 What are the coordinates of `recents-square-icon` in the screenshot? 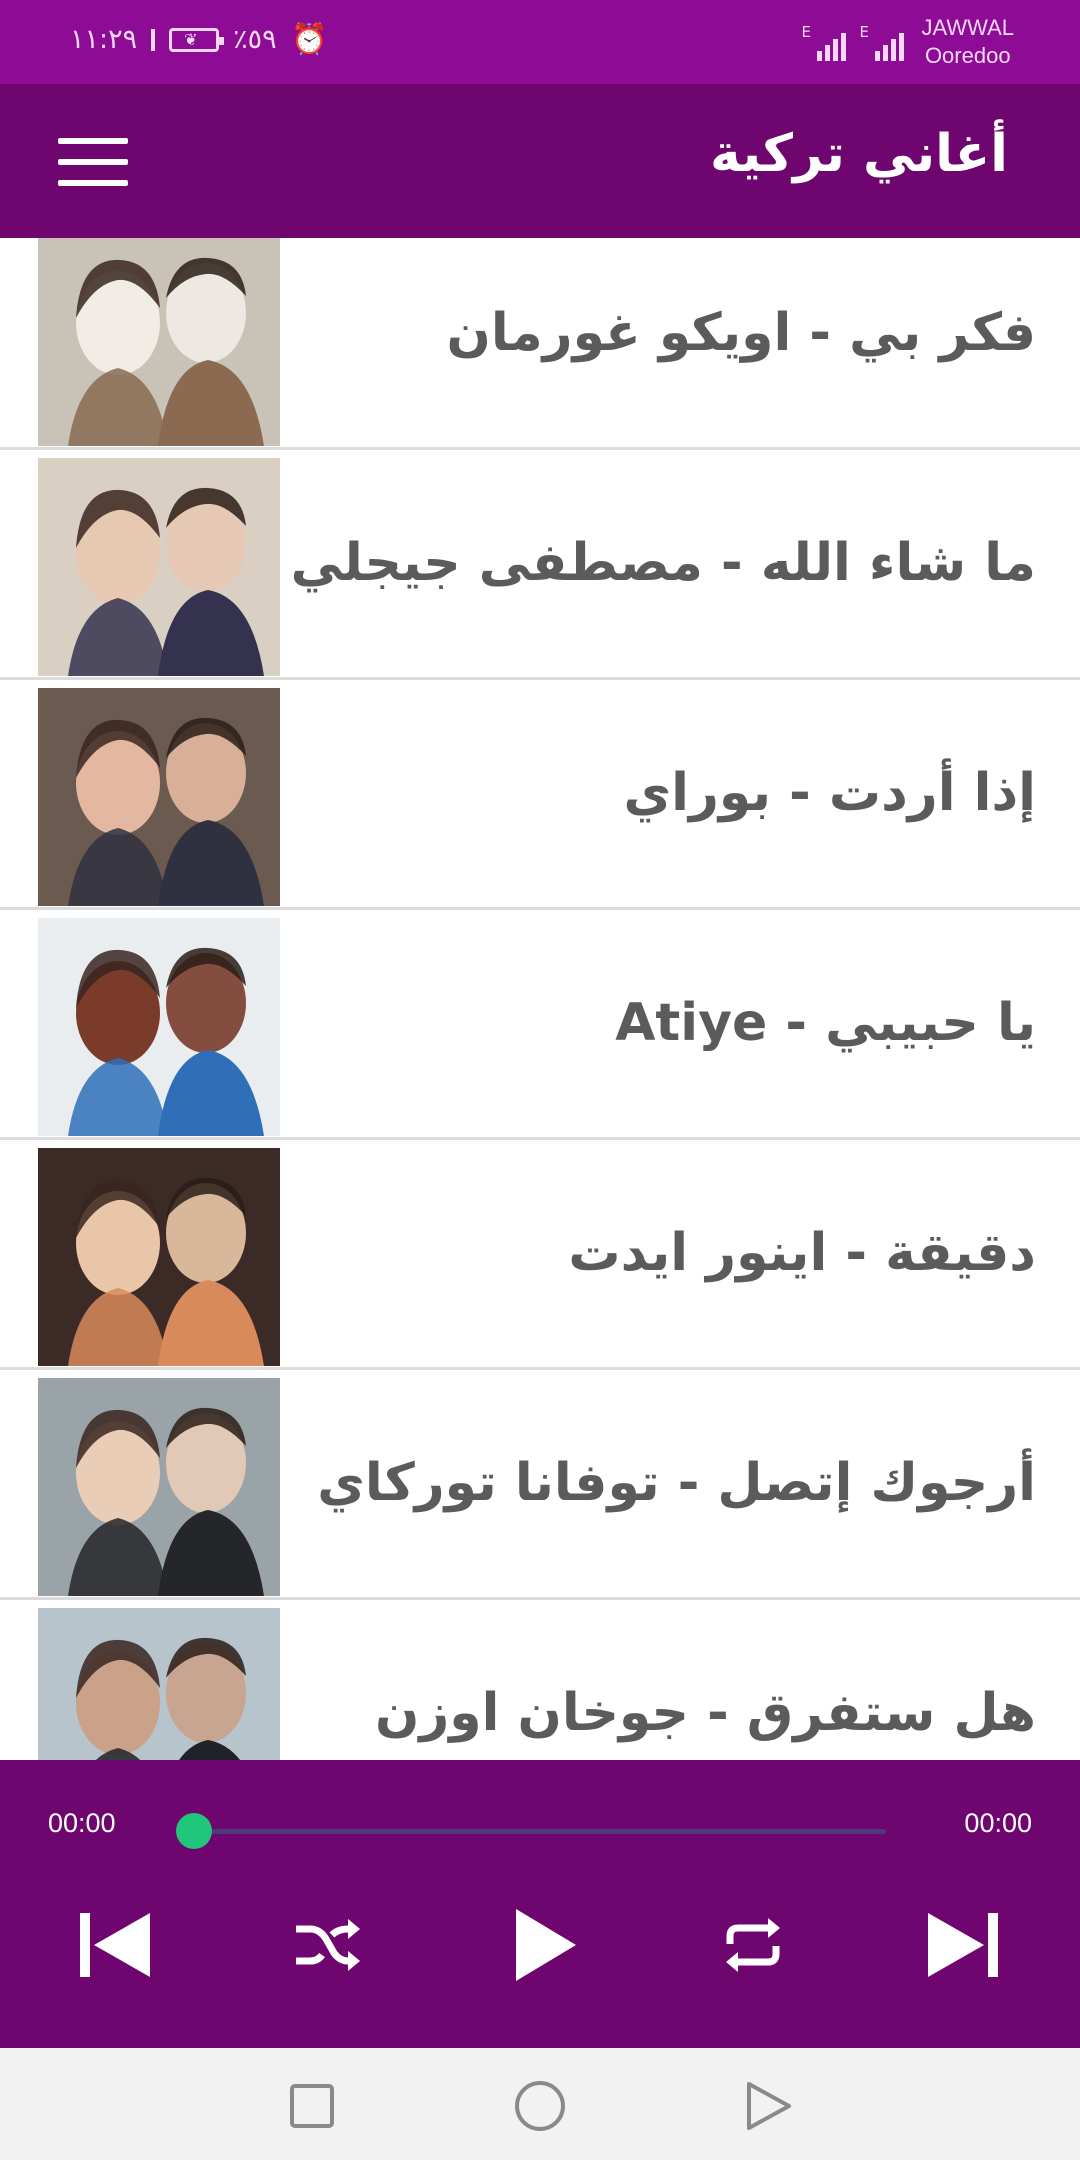 It's located at (312, 2106).